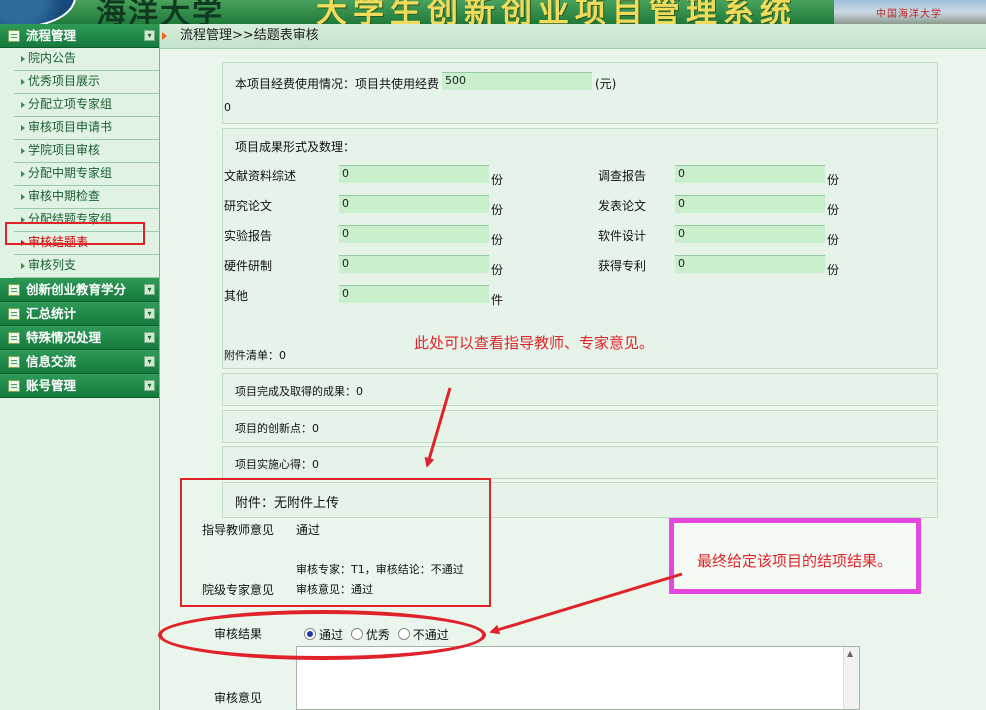  Describe the element at coordinates (586, 603) in the screenshot. I see `arrow-to-review` at that location.